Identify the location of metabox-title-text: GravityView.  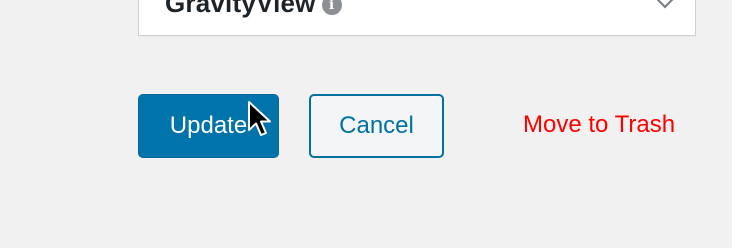
(240, 9).